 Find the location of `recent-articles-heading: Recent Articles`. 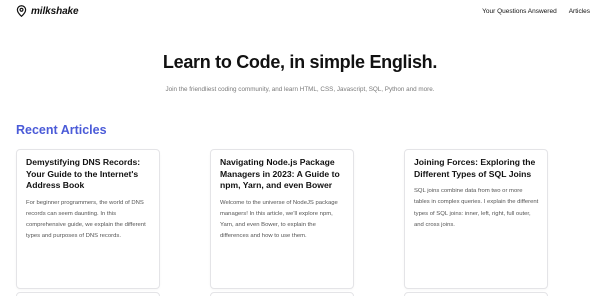

recent-articles-heading: Recent Articles is located at coordinates (61, 130).